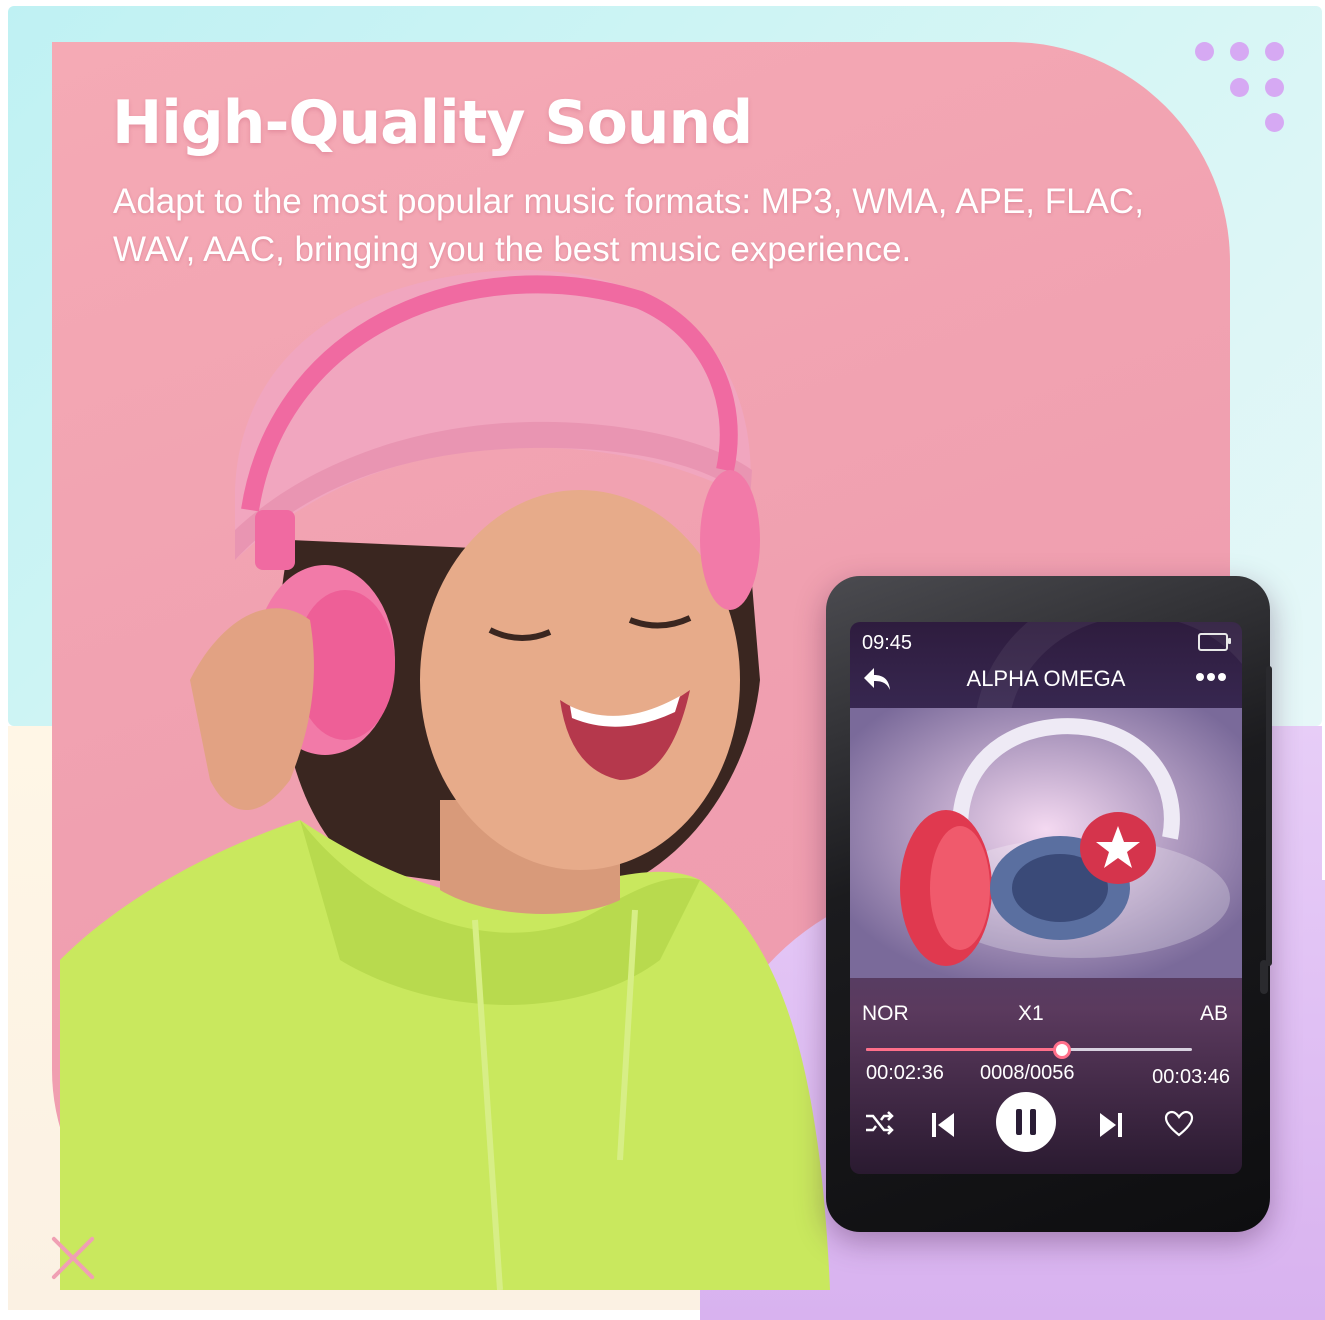 The height and width of the screenshot is (1320, 1325). I want to click on power-button, so click(1264, 977).